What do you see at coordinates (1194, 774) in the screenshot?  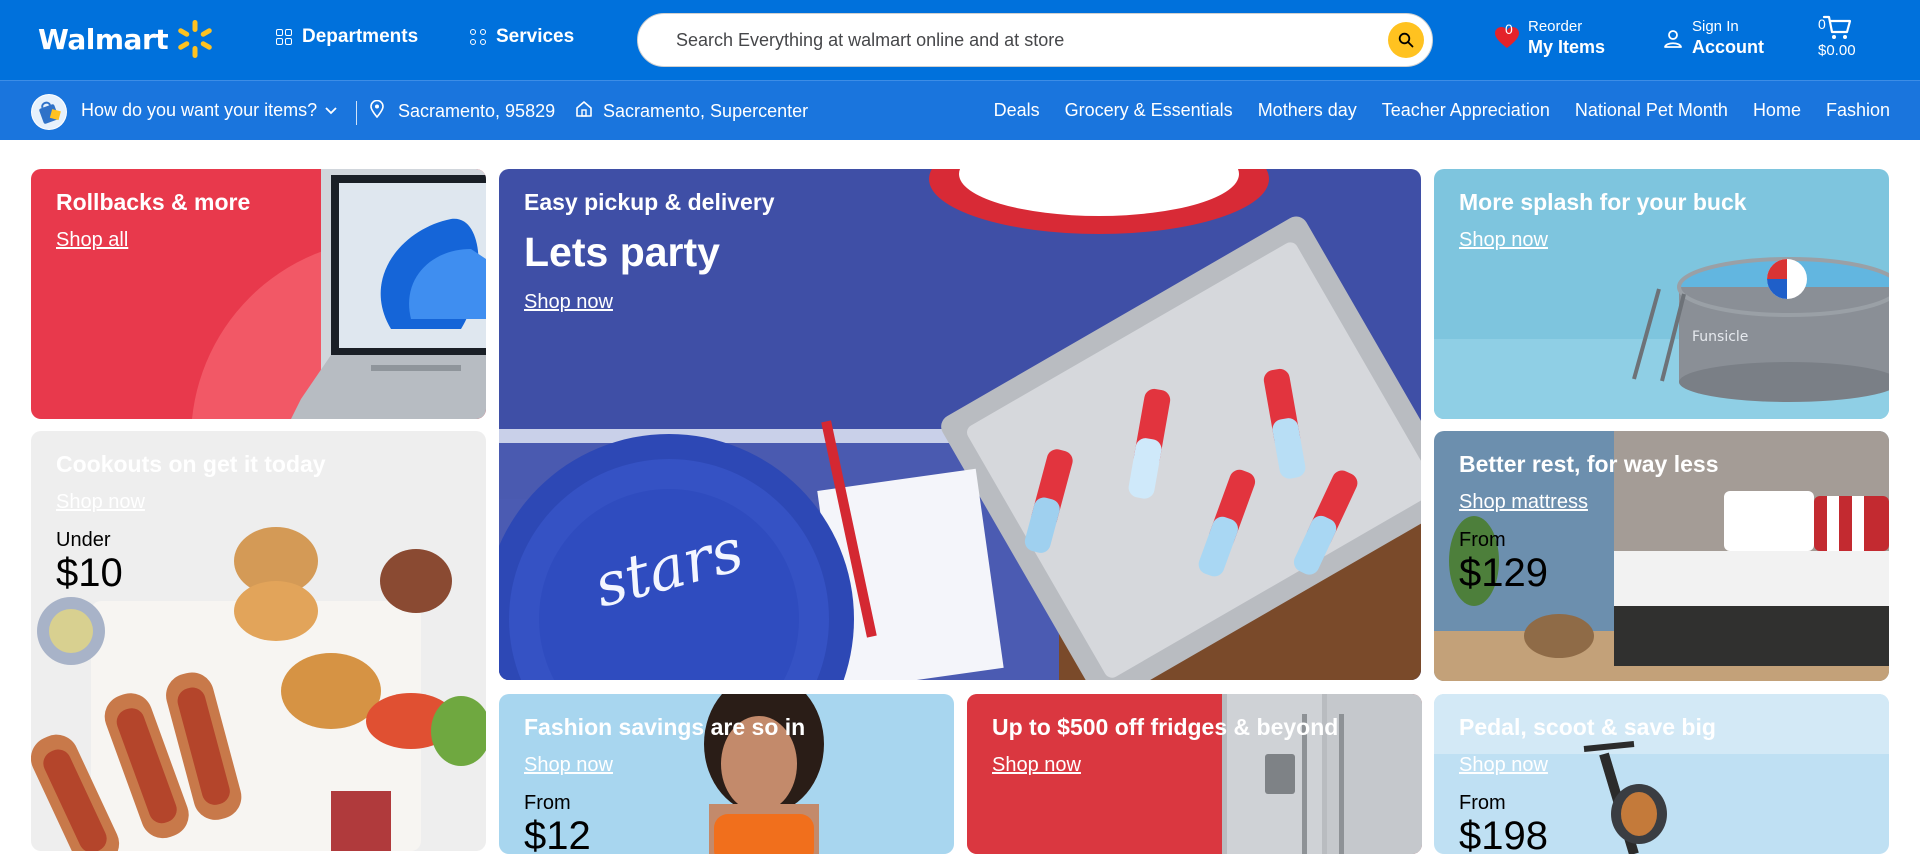 I see `fridges-tile: Up to $500 off fridges & beyond Shop now` at bounding box center [1194, 774].